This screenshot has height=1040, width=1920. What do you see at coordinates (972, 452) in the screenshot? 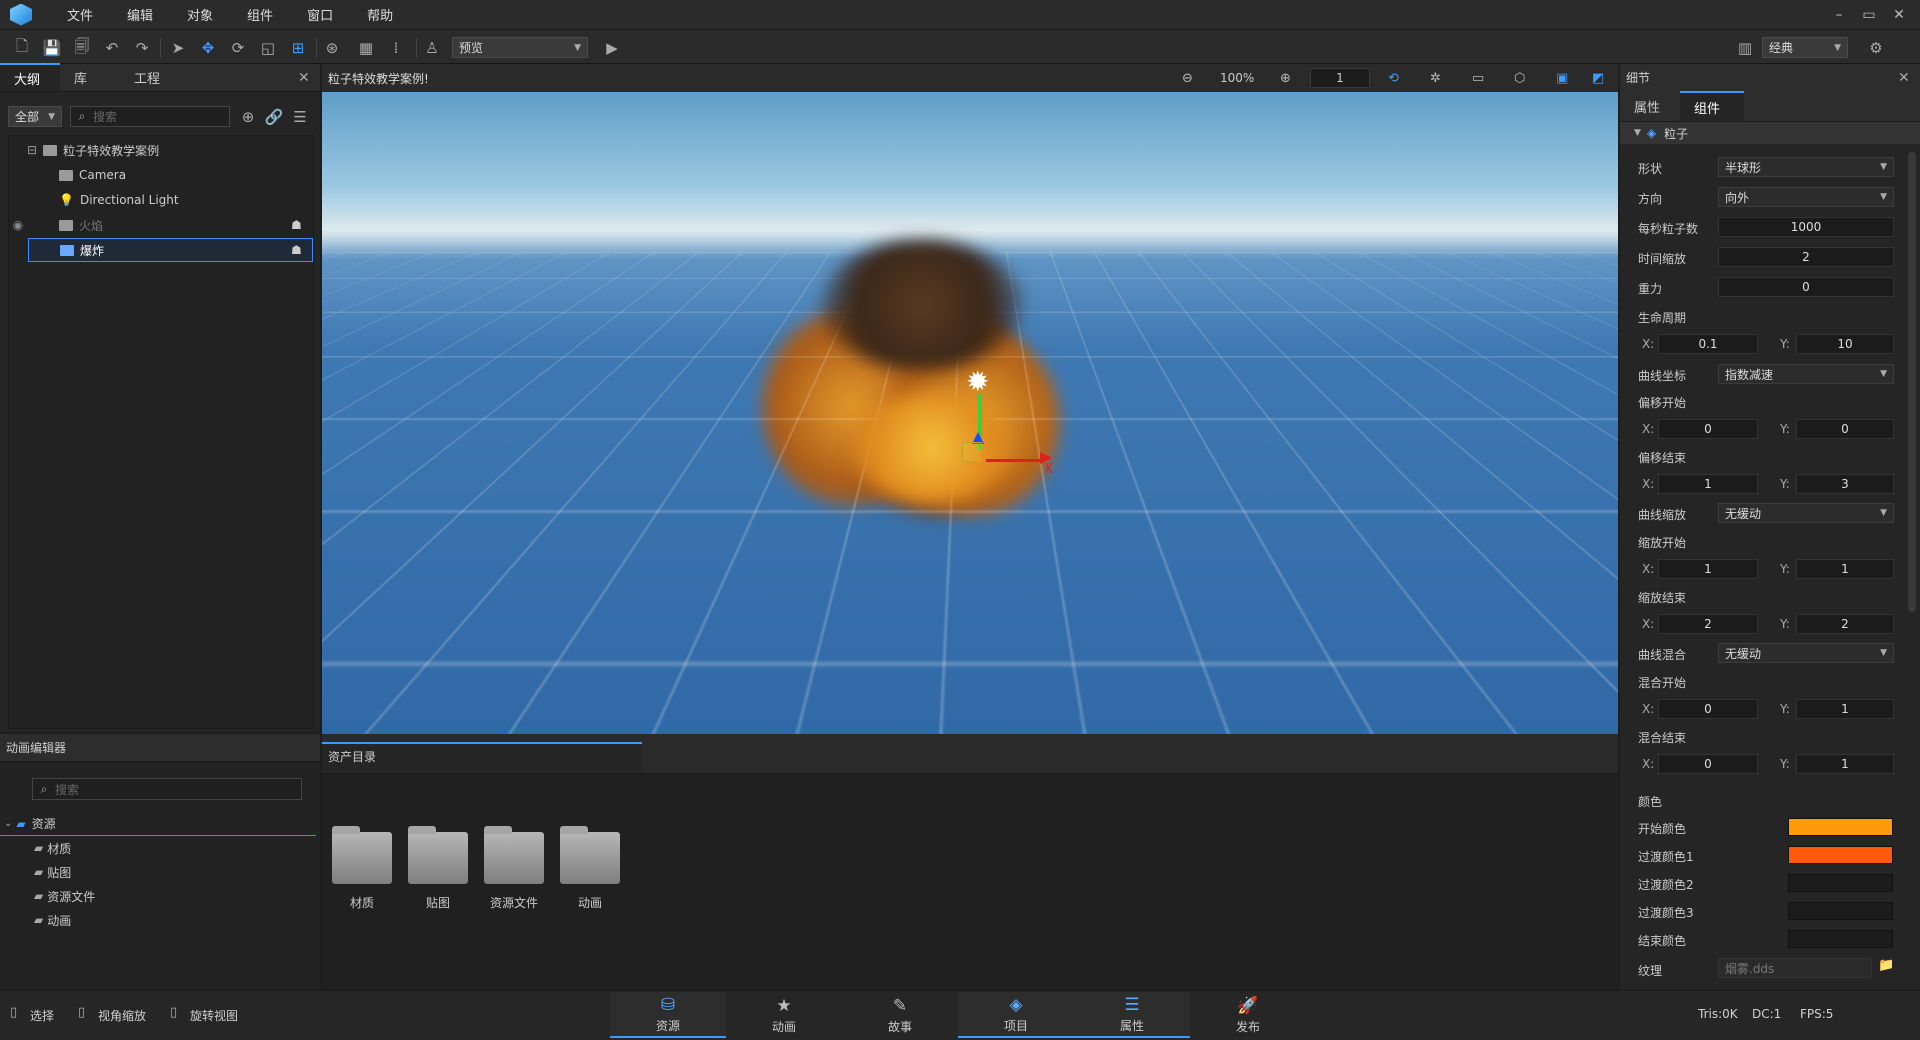
I see `plane-handle` at bounding box center [972, 452].